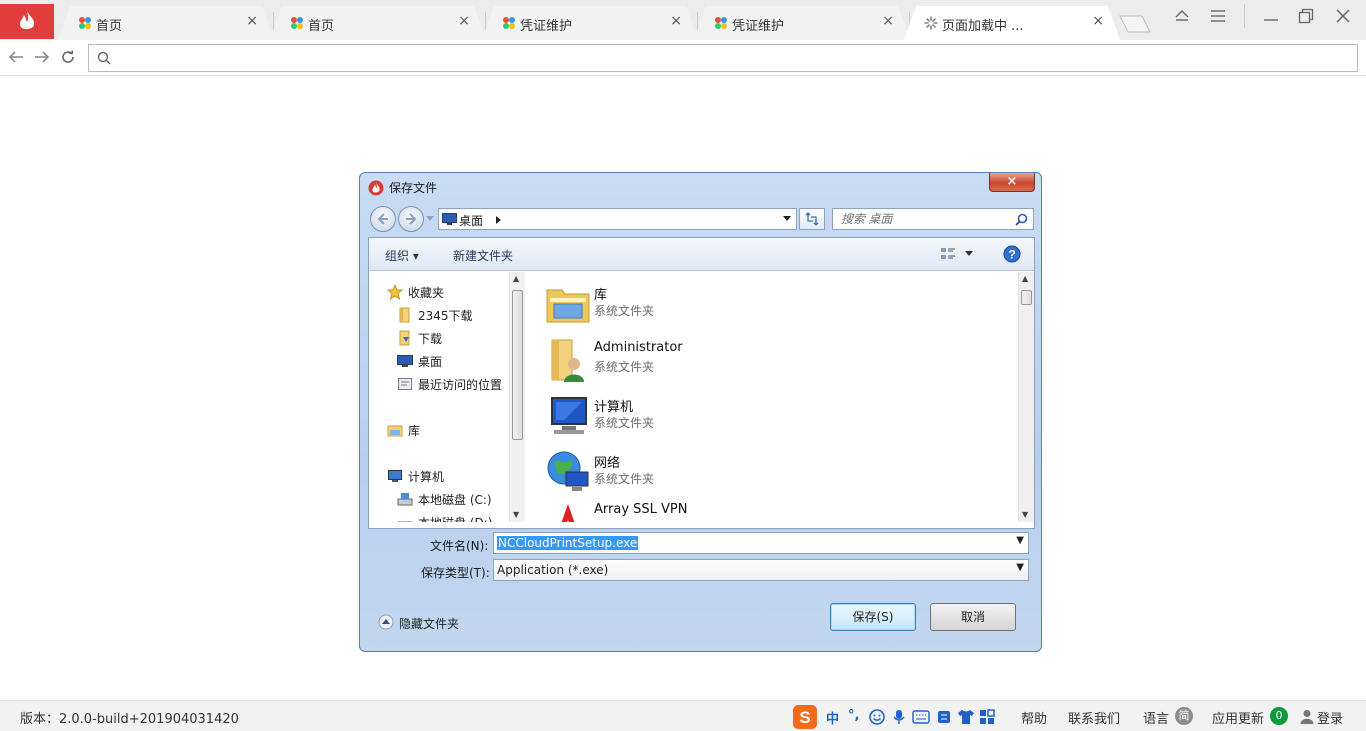 This screenshot has height=731, width=1366. I want to click on file-item-computer: 计算机 系统文件夹, so click(692, 416).